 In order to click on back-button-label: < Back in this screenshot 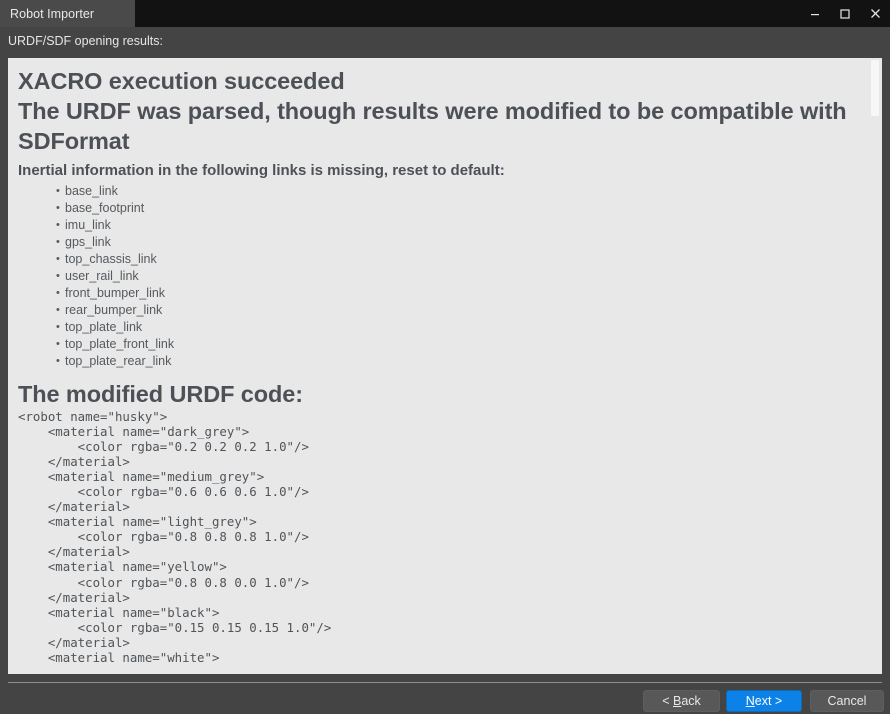, I will do `click(681, 701)`.